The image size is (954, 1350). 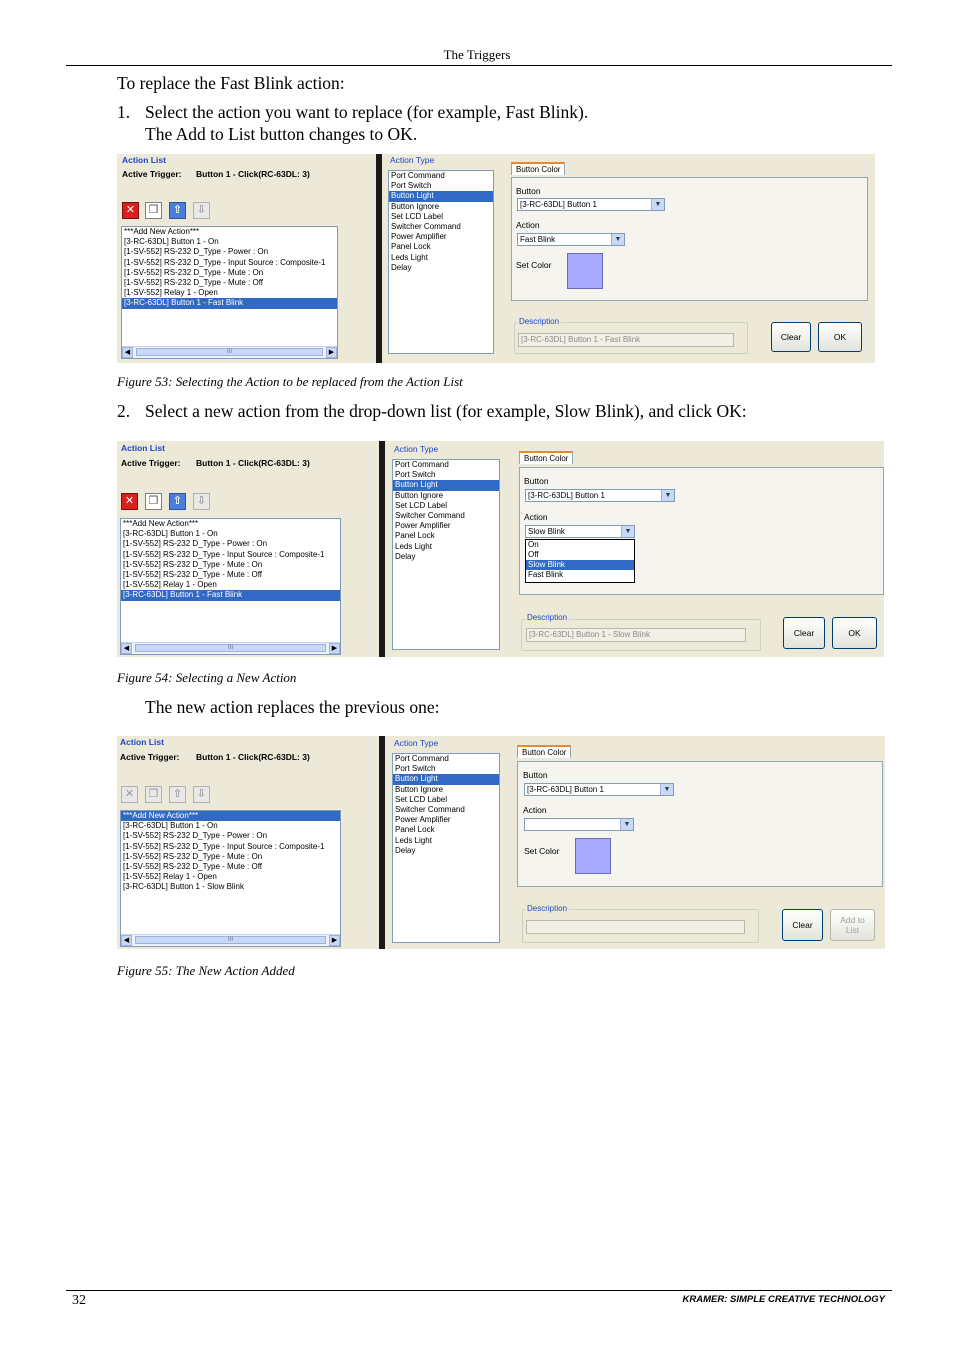 I want to click on dropdown-option-selected: Slow Blink, so click(x=580, y=565).